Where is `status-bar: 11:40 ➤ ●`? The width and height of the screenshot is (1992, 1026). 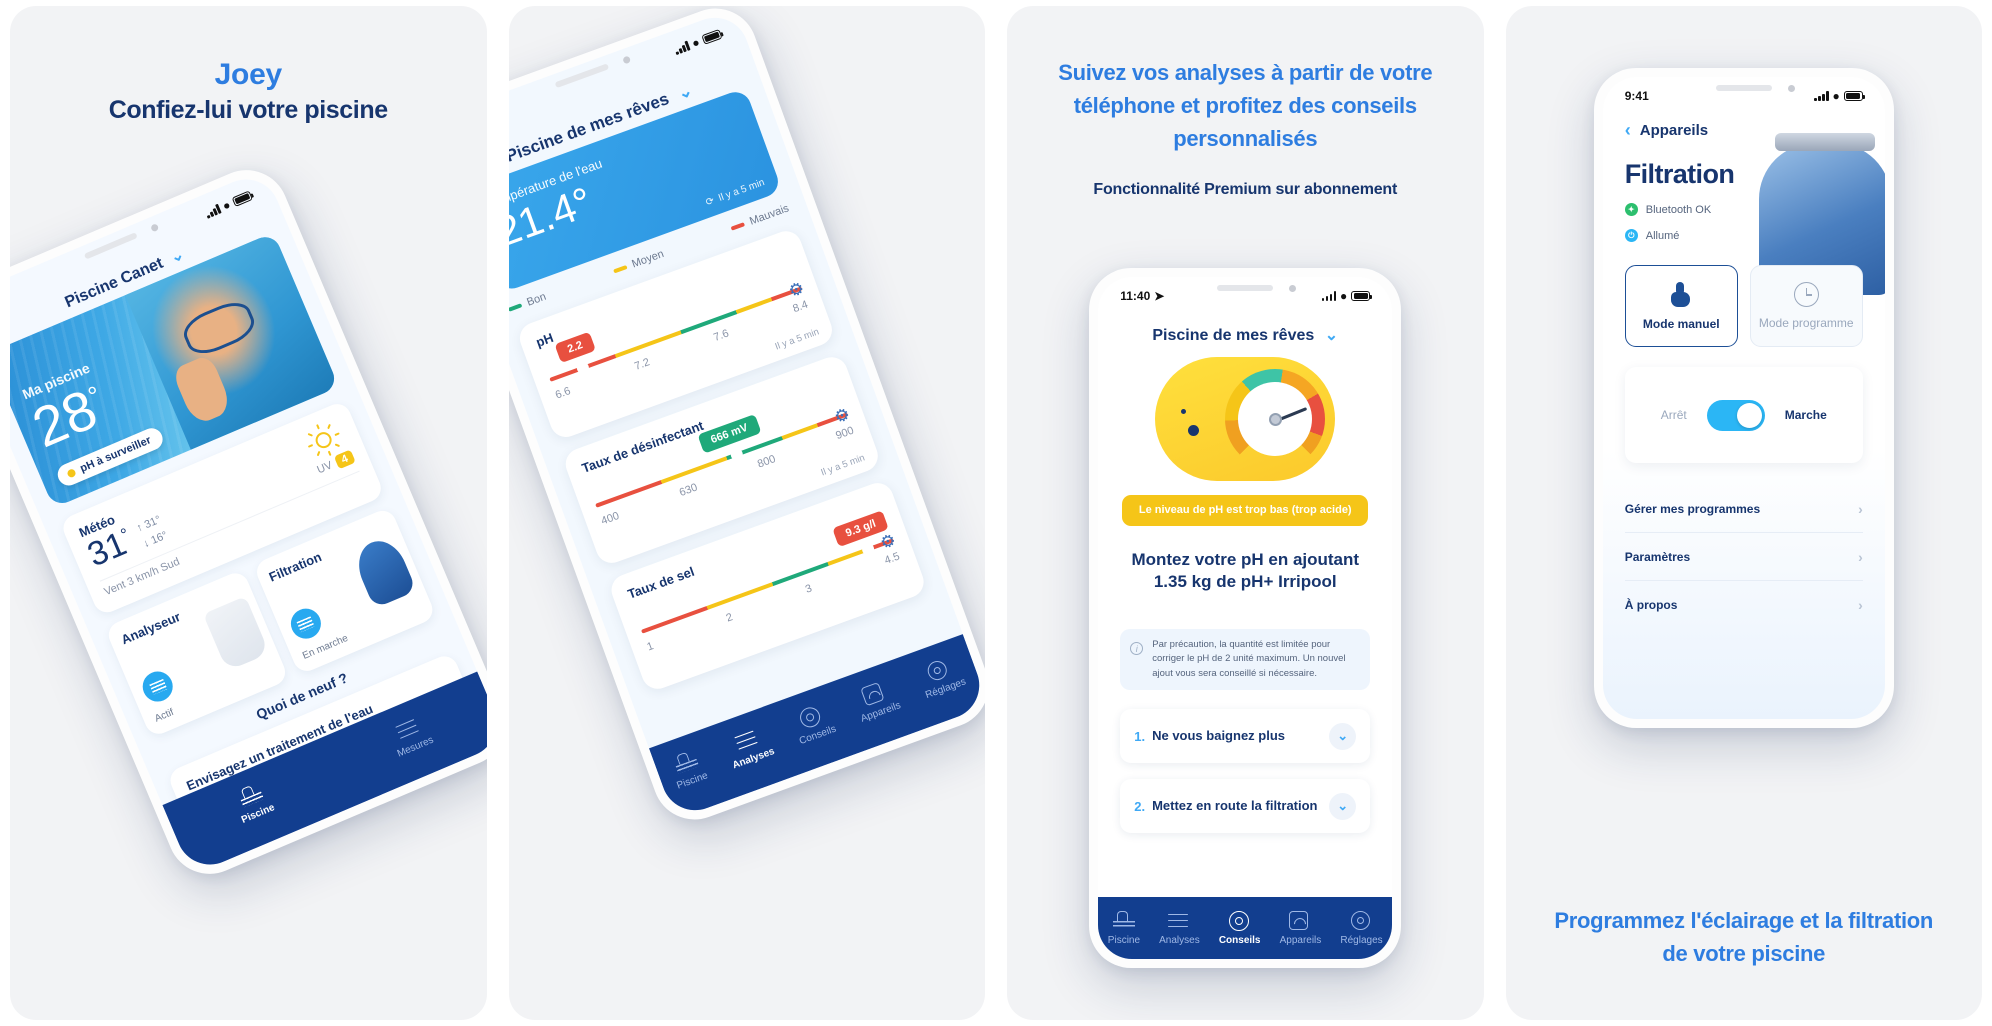 status-bar: 11:40 ➤ ● is located at coordinates (1245, 296).